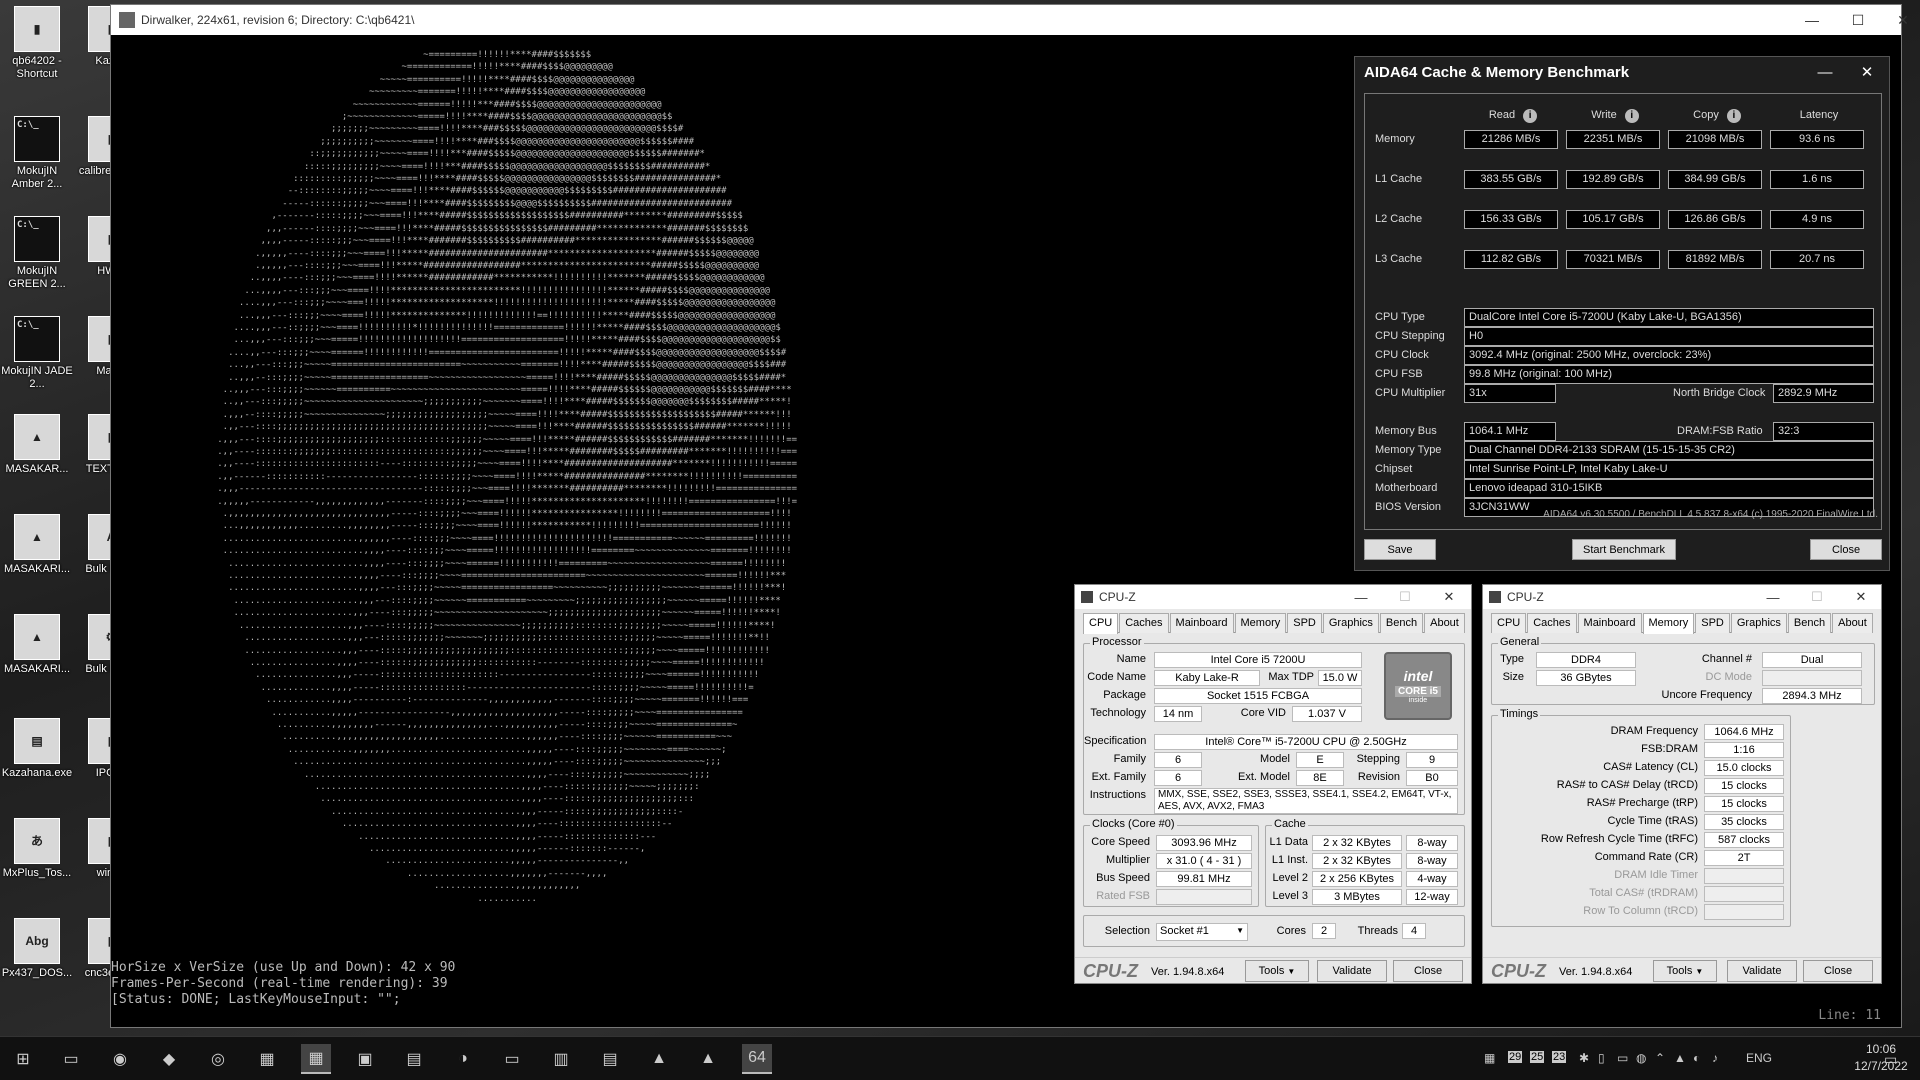  Describe the element at coordinates (1275, 759) in the screenshot. I see `model-label: Model` at that location.